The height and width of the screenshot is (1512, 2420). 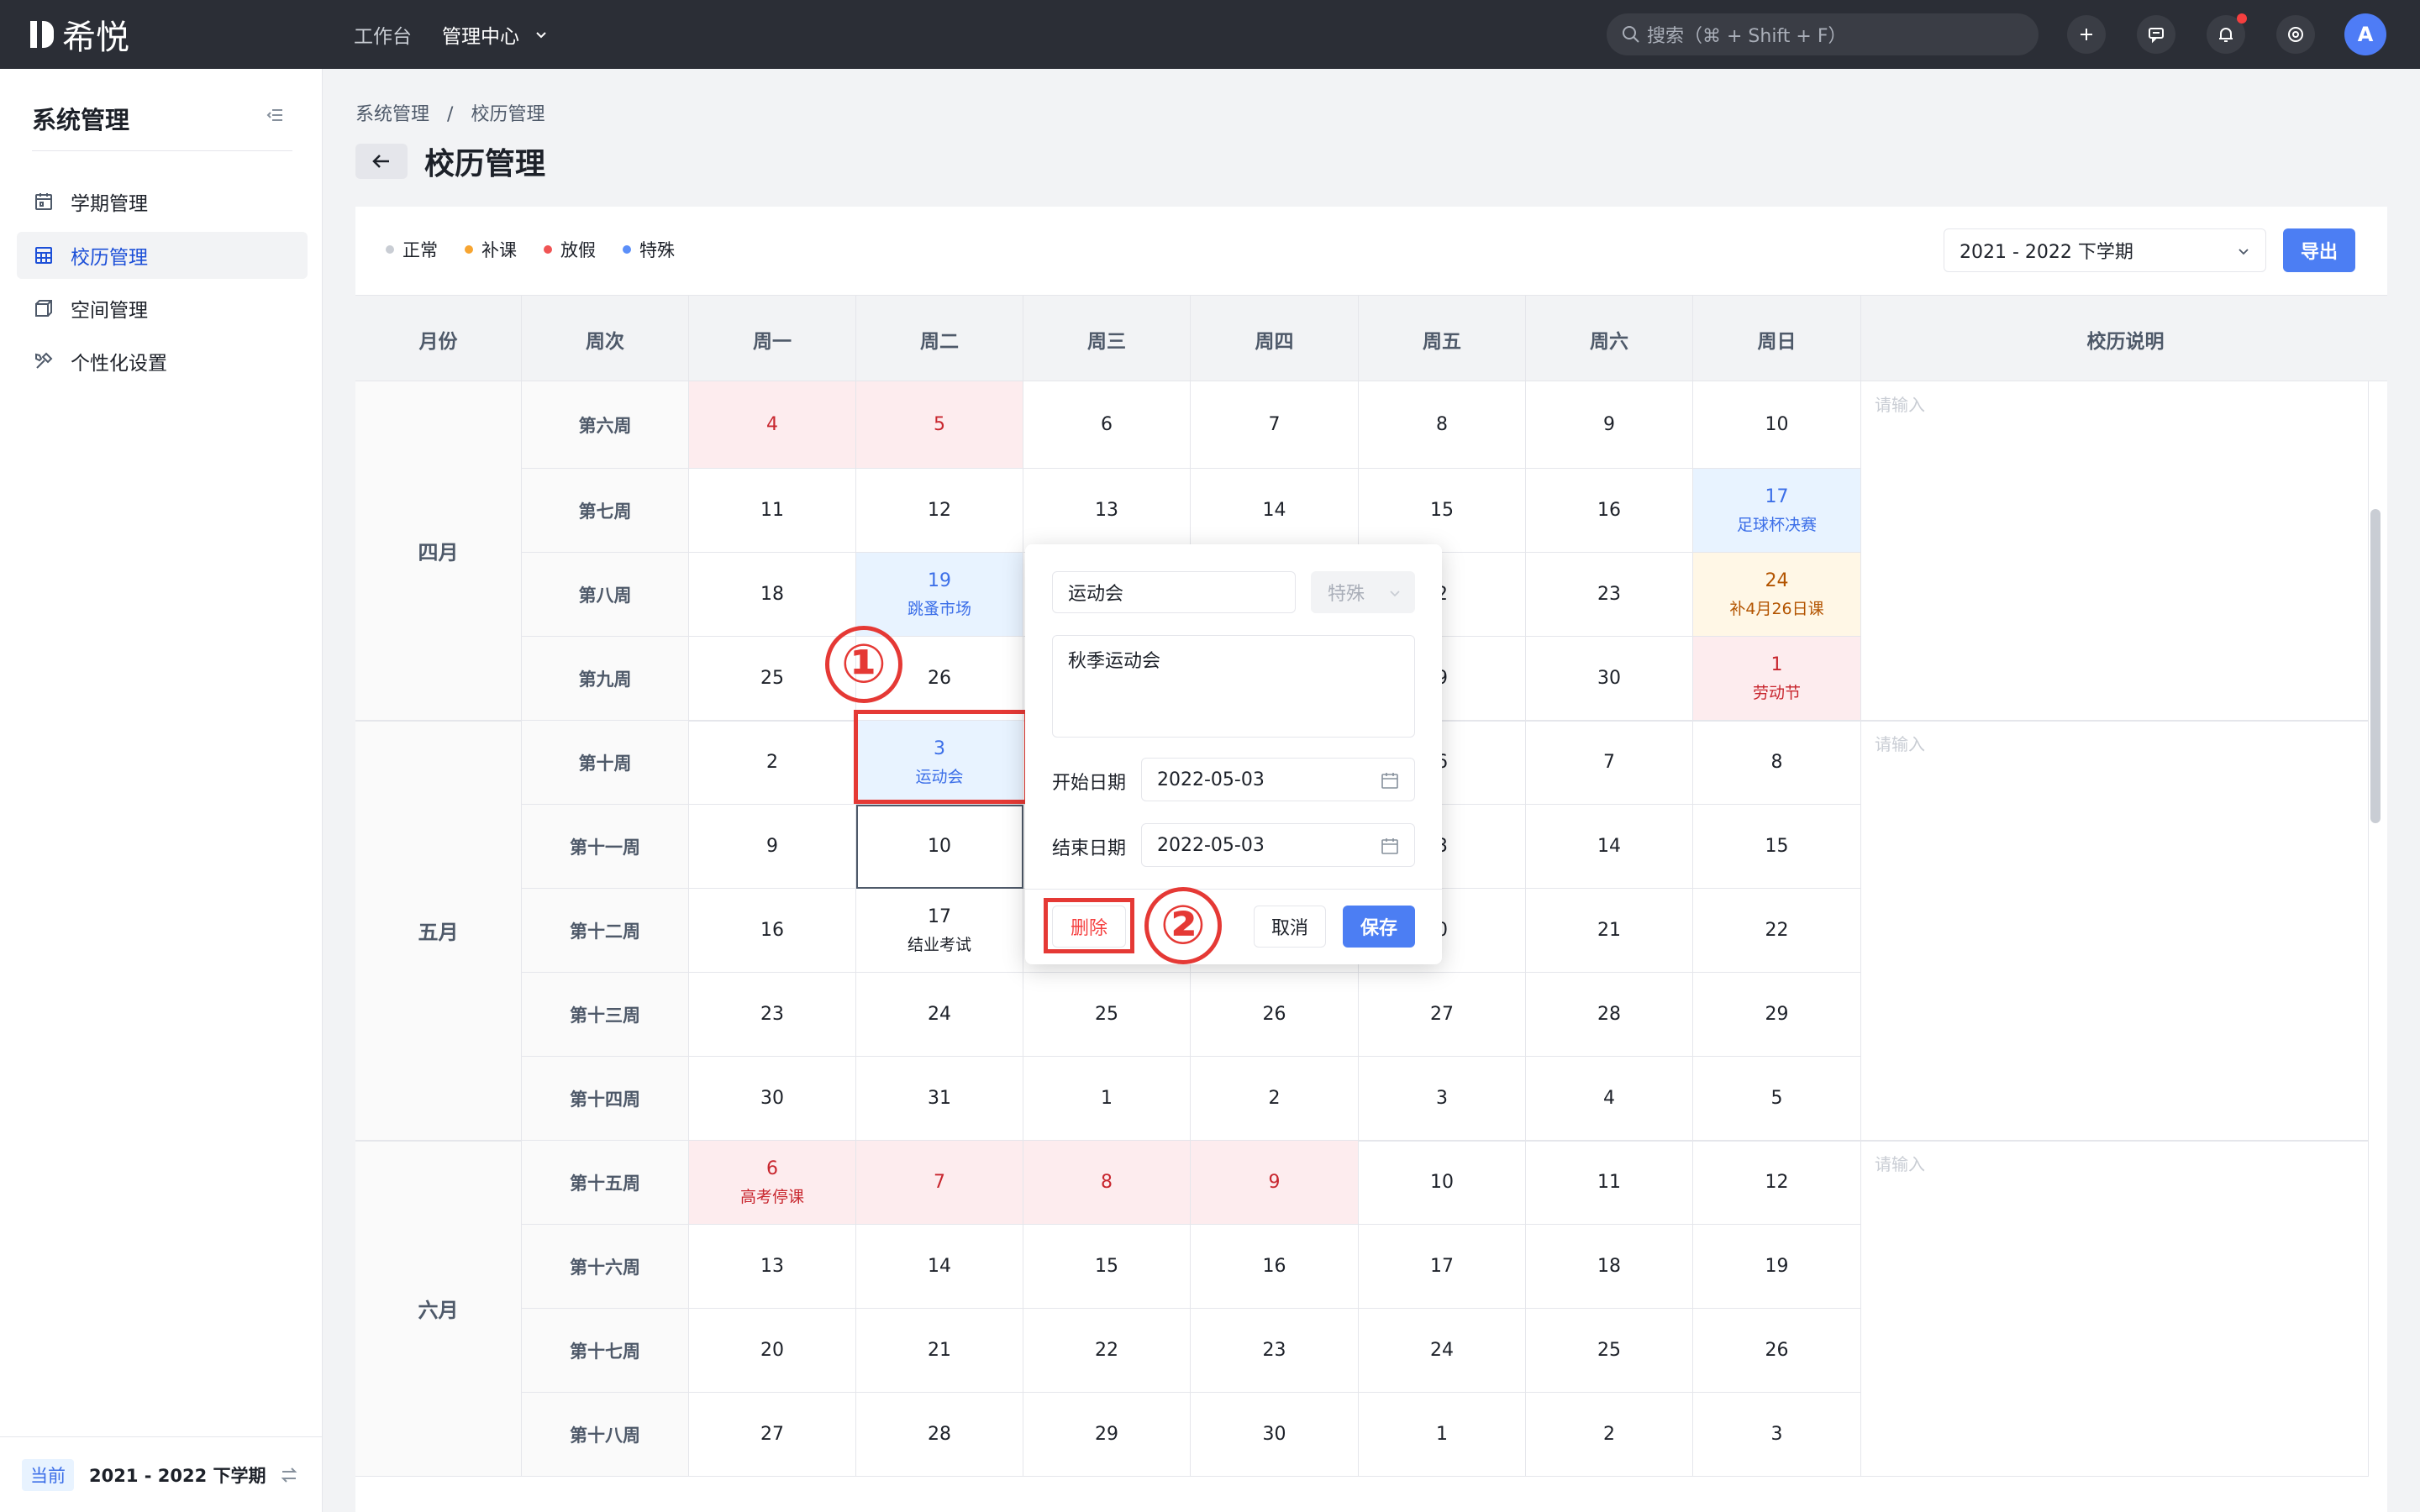 What do you see at coordinates (2086, 34) in the screenshot?
I see `add-button` at bounding box center [2086, 34].